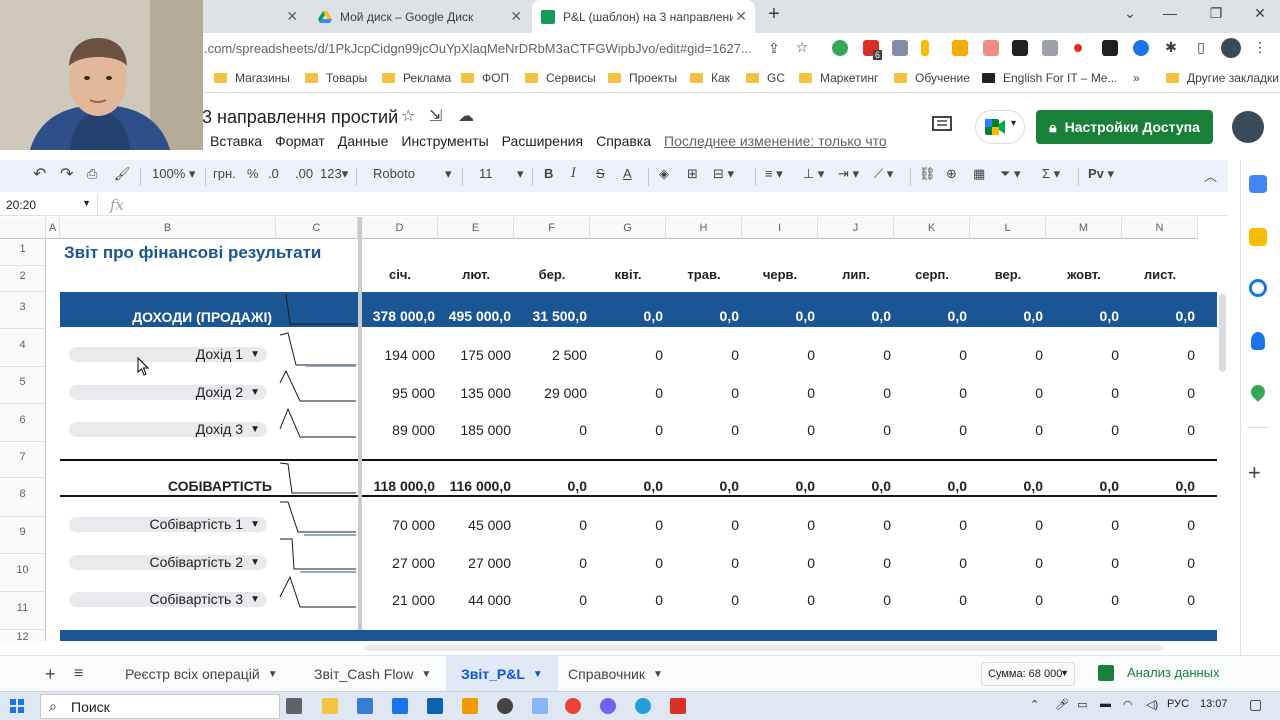 This screenshot has height=720, width=1280. Describe the element at coordinates (17, 706) in the screenshot. I see `windows-start-icon` at that location.